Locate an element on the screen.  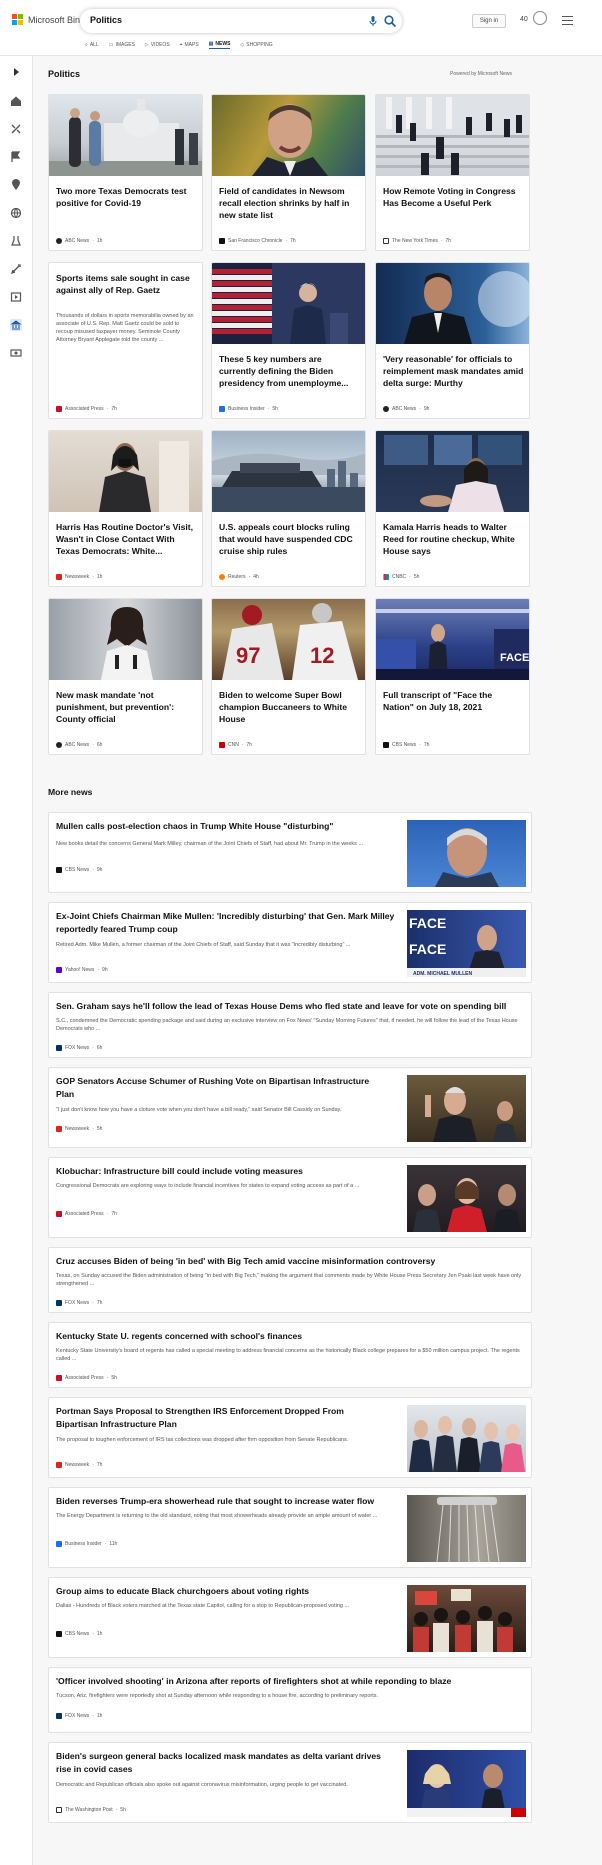
jersey-number: 97 is located at coordinates (248, 655).